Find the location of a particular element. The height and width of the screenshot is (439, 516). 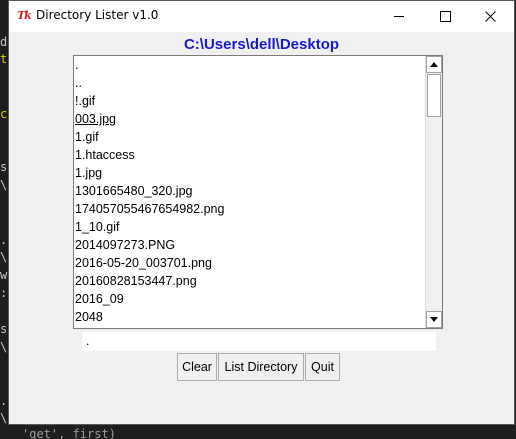

file-list-item: 2016_09 is located at coordinates (250, 299).